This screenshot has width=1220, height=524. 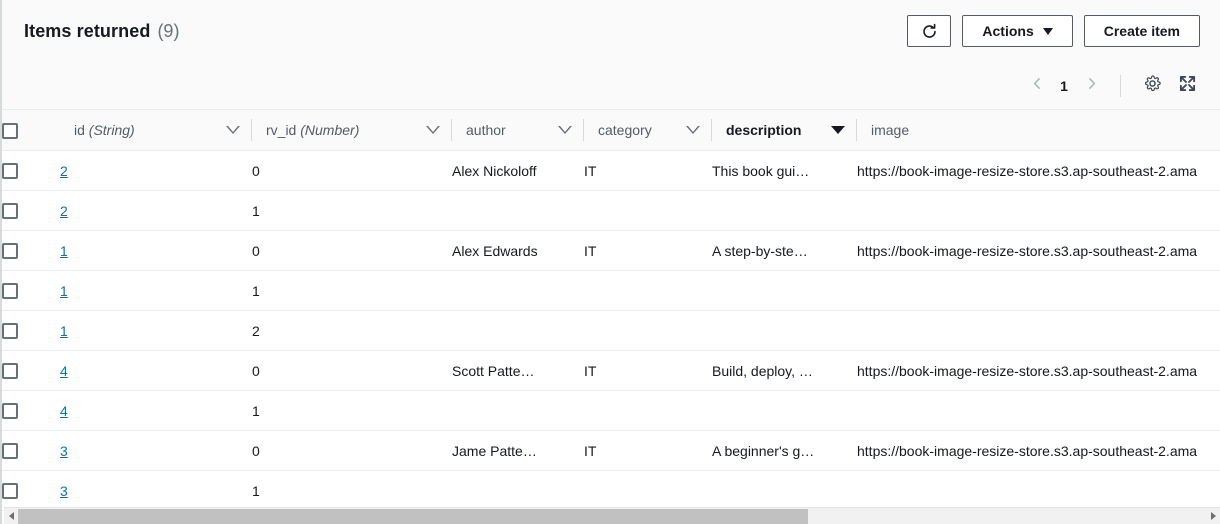 What do you see at coordinates (10, 130) in the screenshot?
I see `select-all-checkbox` at bounding box center [10, 130].